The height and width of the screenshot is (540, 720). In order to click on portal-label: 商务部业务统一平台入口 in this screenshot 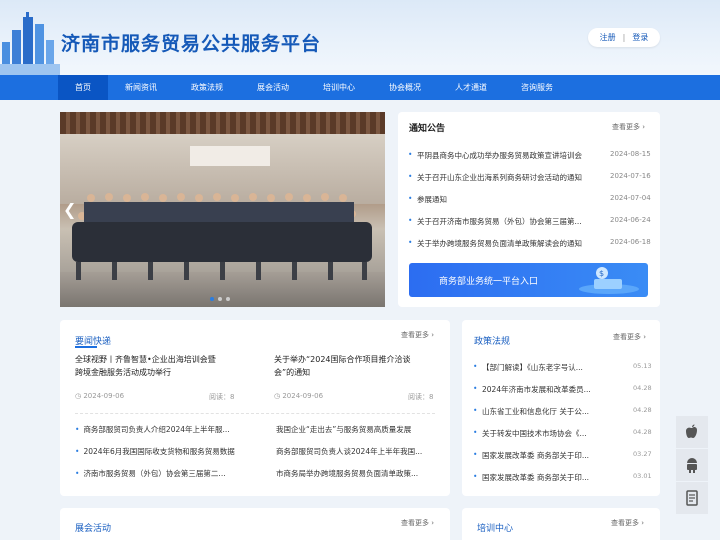, I will do `click(489, 282)`.